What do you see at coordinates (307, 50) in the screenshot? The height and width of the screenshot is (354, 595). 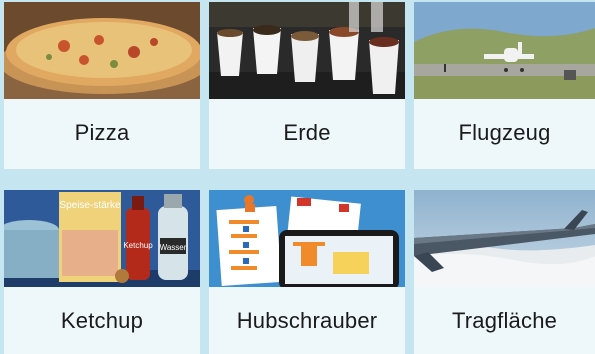 I see `soil-cups-photo` at bounding box center [307, 50].